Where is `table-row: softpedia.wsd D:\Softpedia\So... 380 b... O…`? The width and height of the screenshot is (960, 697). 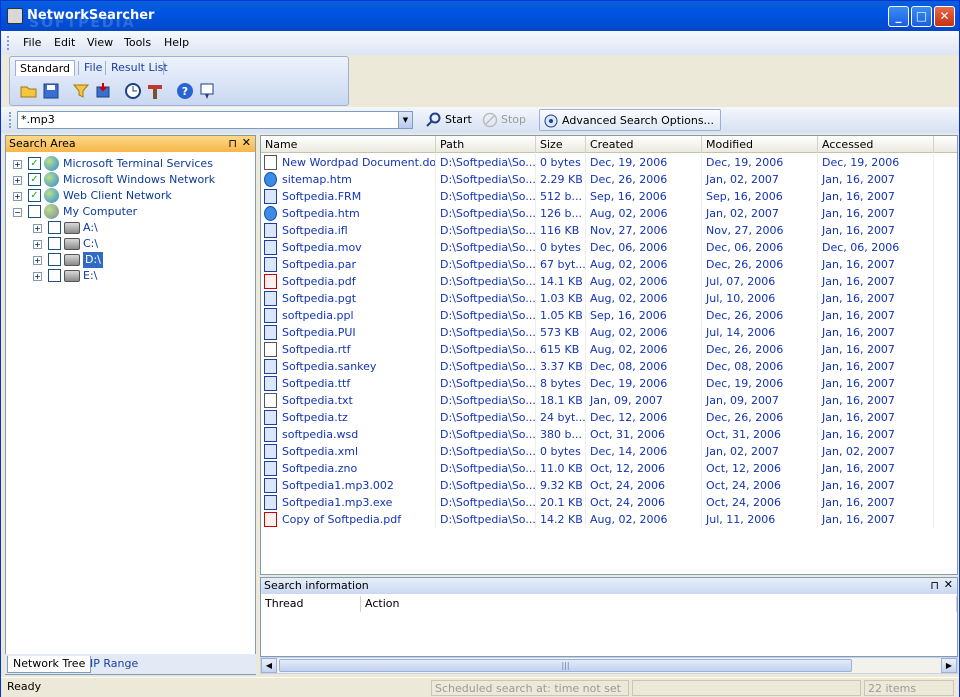 table-row: softpedia.wsd D:\Softpedia\So... 380 b... O… is located at coordinates (609, 434).